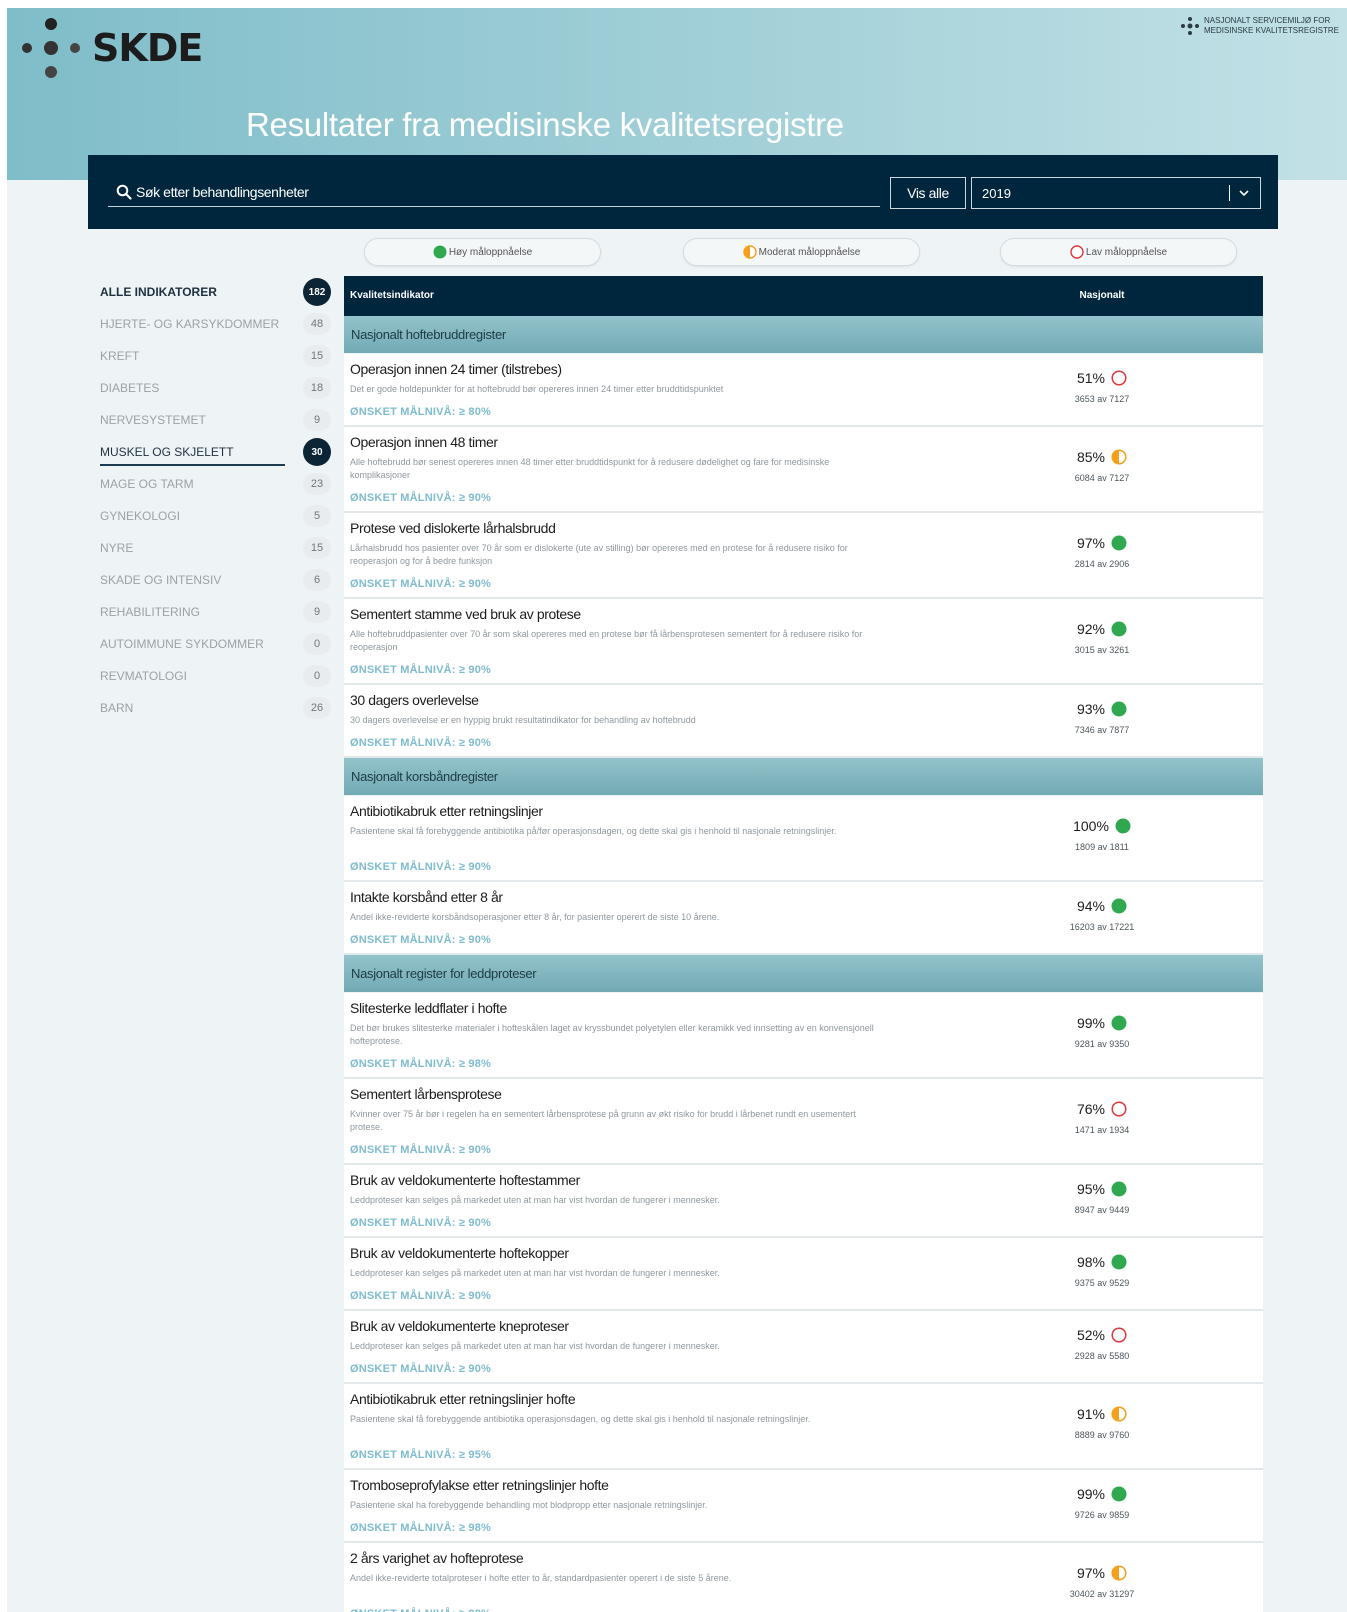 The image size is (1347, 1612). I want to click on high-achievement-icon, so click(1119, 1023).